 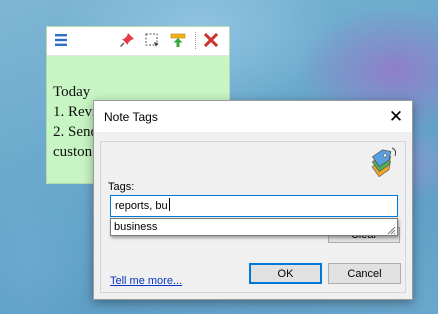 What do you see at coordinates (135, 227) in the screenshot?
I see `suggestion-item: business` at bounding box center [135, 227].